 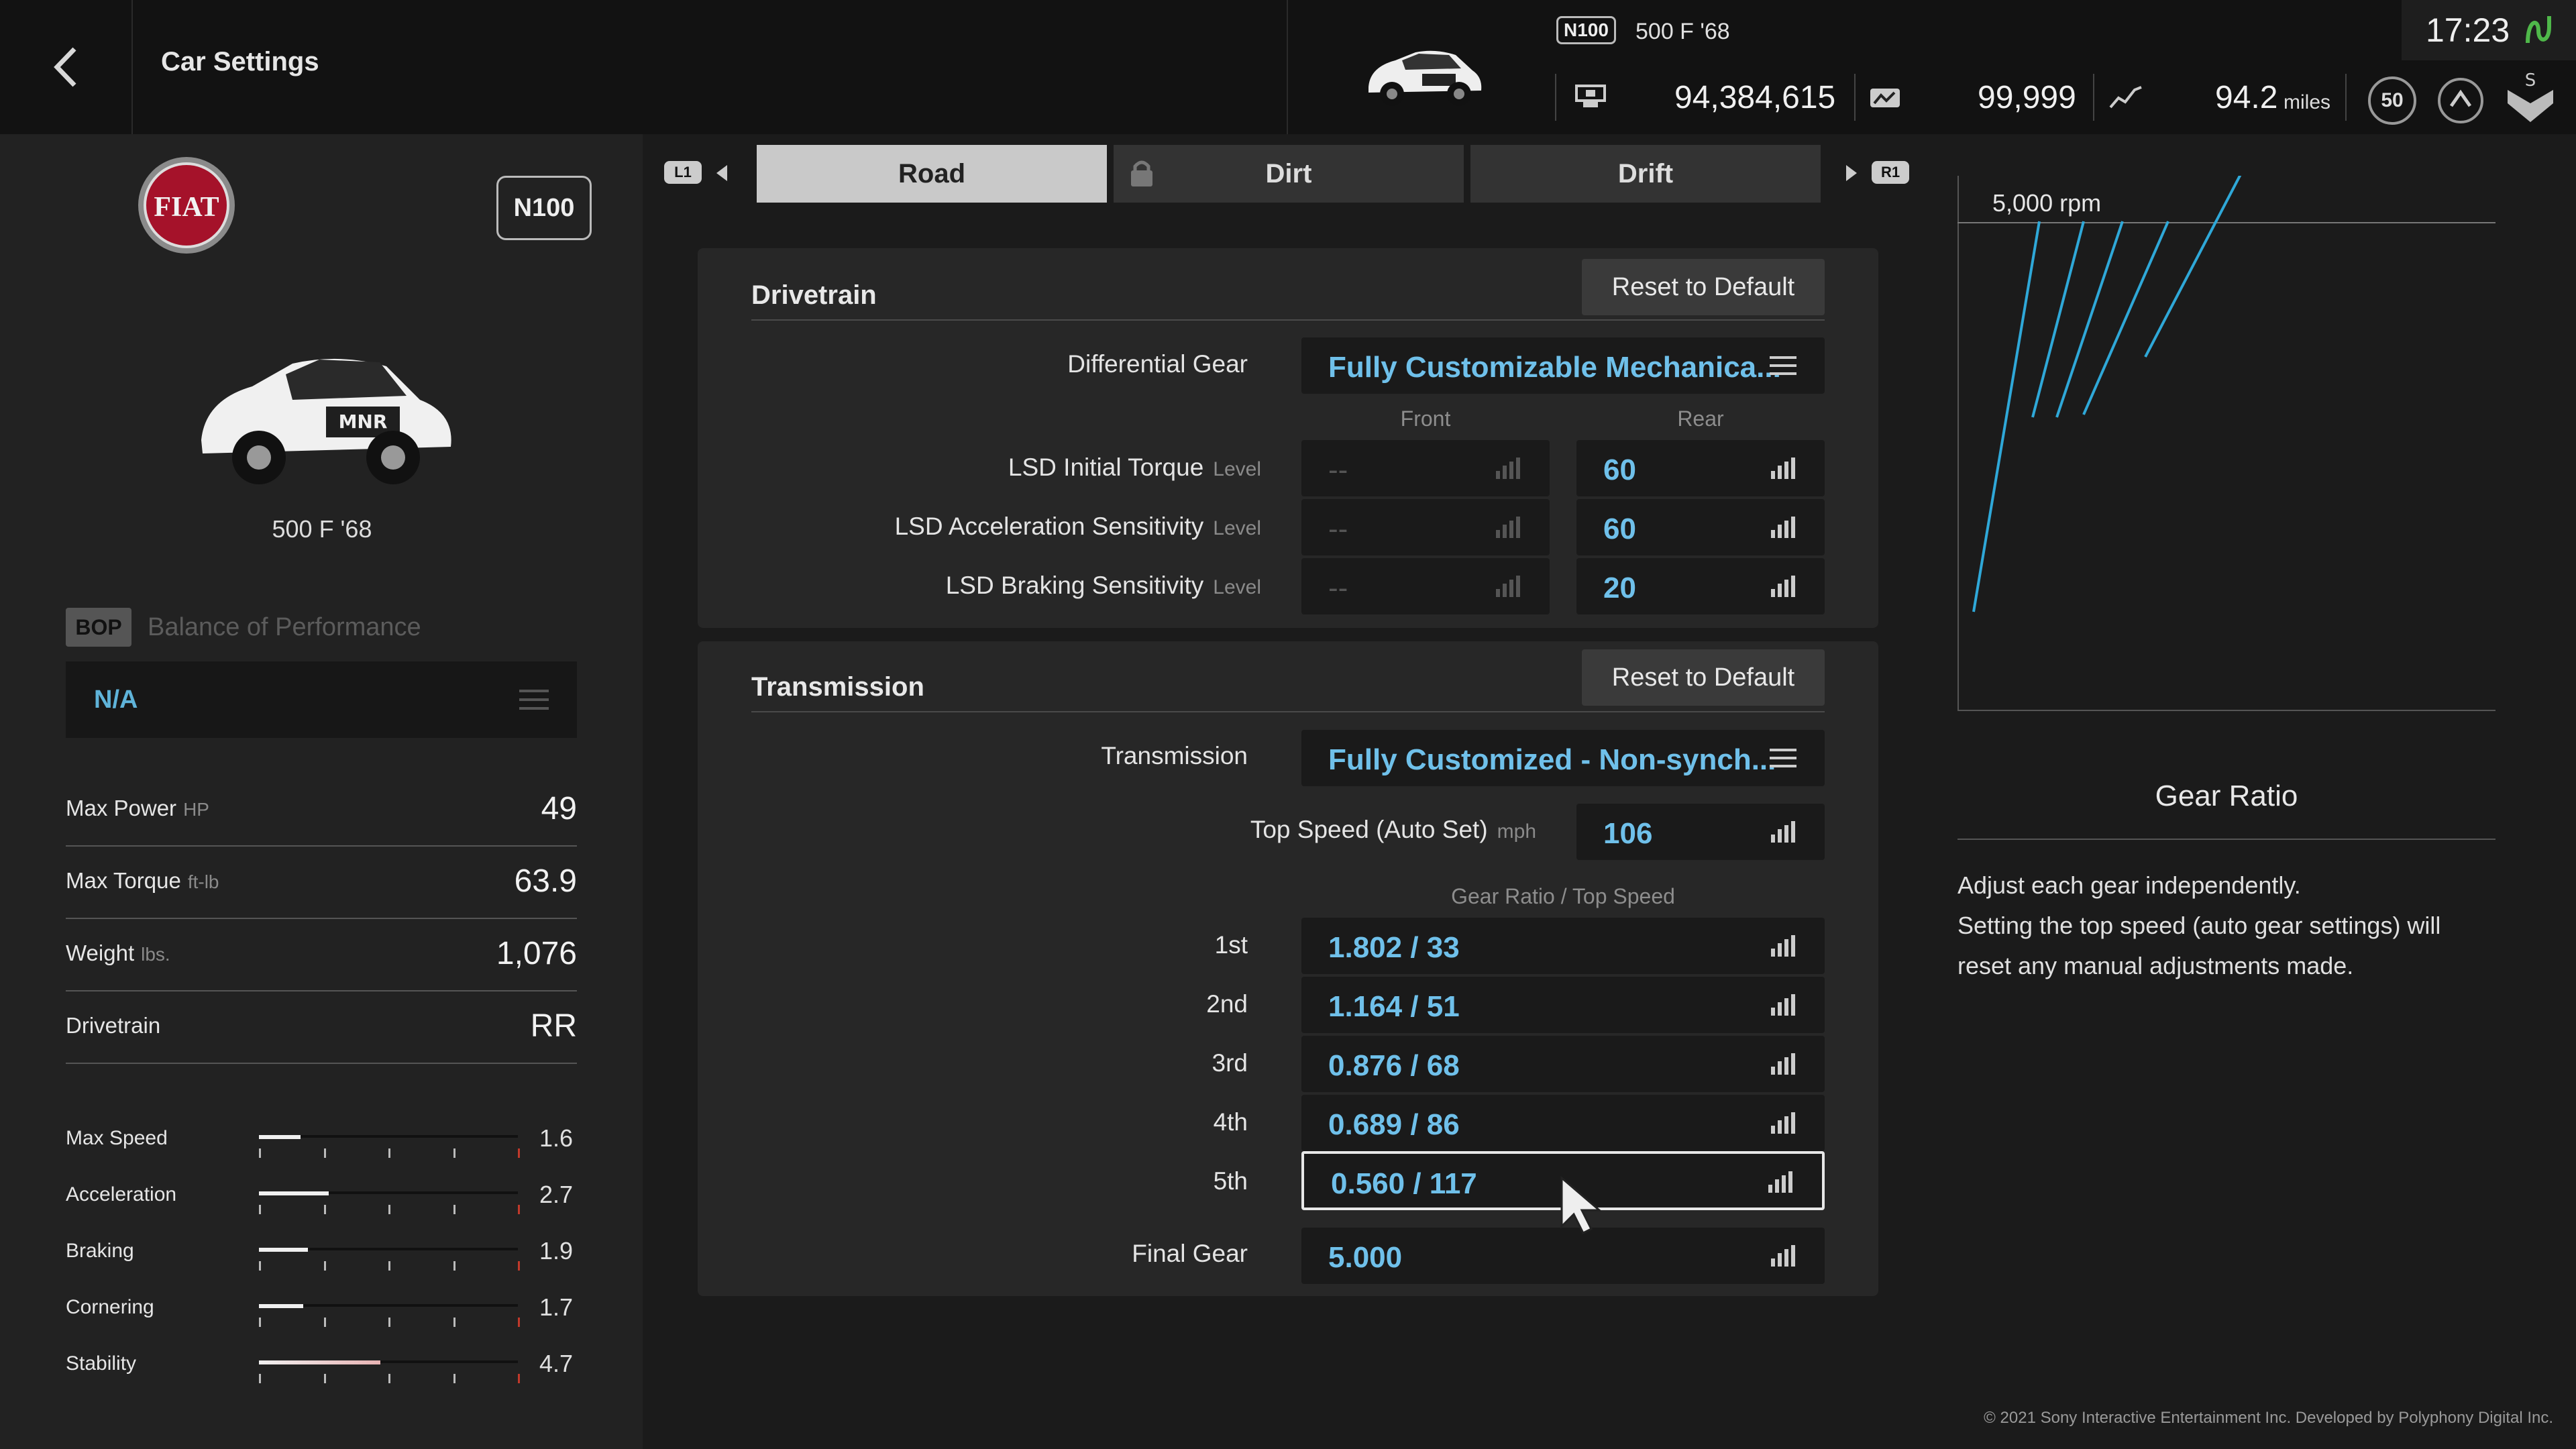 I want to click on rpm-label: 5,000 rpm, so click(x=2047, y=203).